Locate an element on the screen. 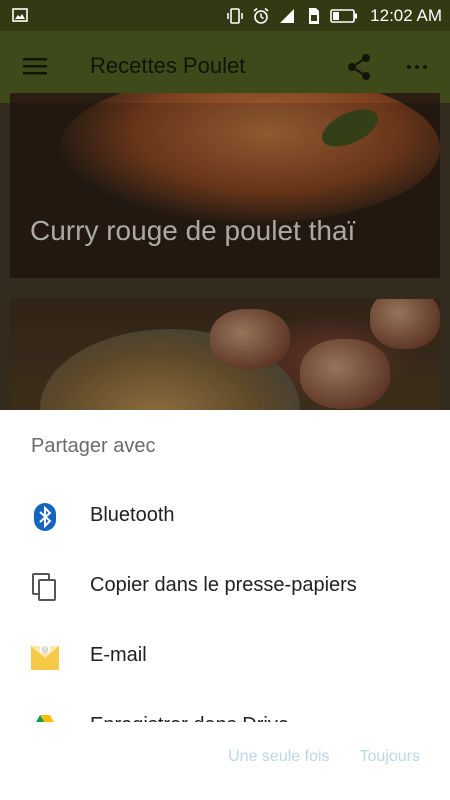 Image resolution: width=450 pixels, height=800 pixels. share-item-drive: Enregistrer dans Drive is located at coordinates (225, 707).